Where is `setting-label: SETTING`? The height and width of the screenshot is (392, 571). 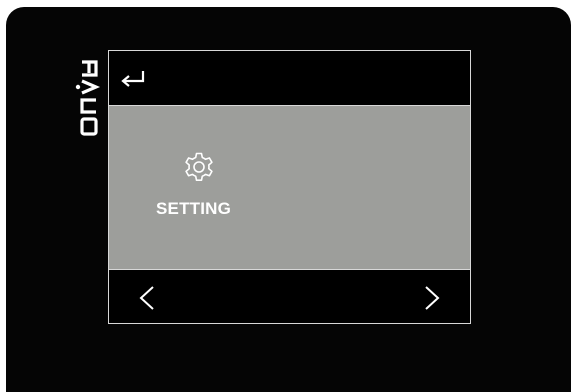 setting-label: SETTING is located at coordinates (194, 208).